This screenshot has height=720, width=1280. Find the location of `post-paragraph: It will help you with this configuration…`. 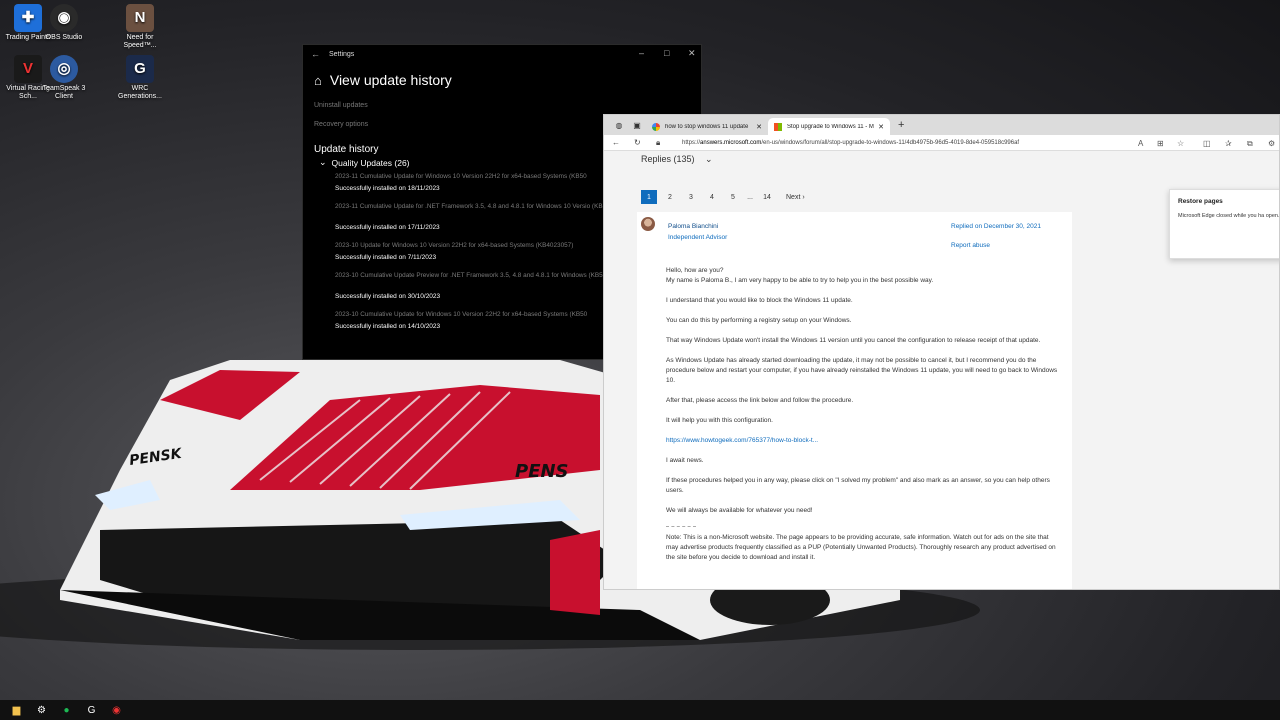

post-paragraph: It will help you with this configuration… is located at coordinates (719, 420).